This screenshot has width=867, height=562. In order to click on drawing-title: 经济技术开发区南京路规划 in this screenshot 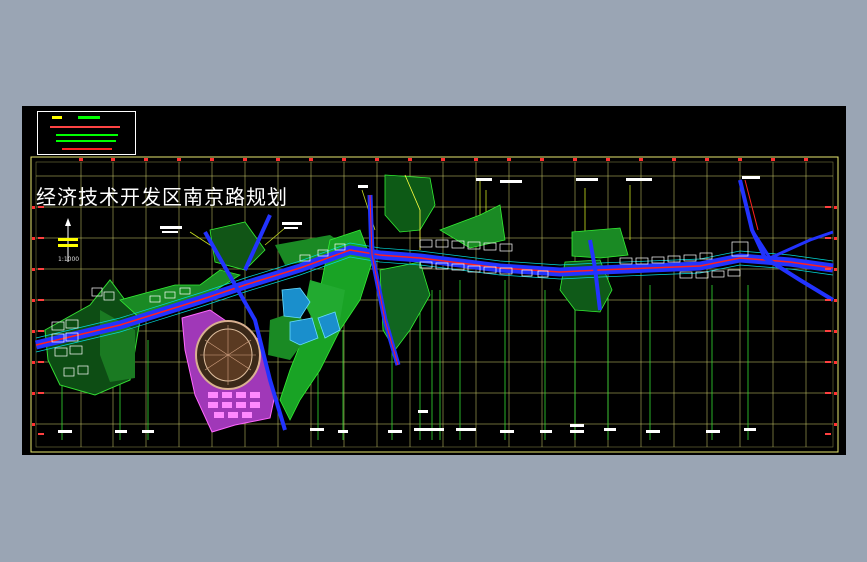, I will do `click(162, 197)`.